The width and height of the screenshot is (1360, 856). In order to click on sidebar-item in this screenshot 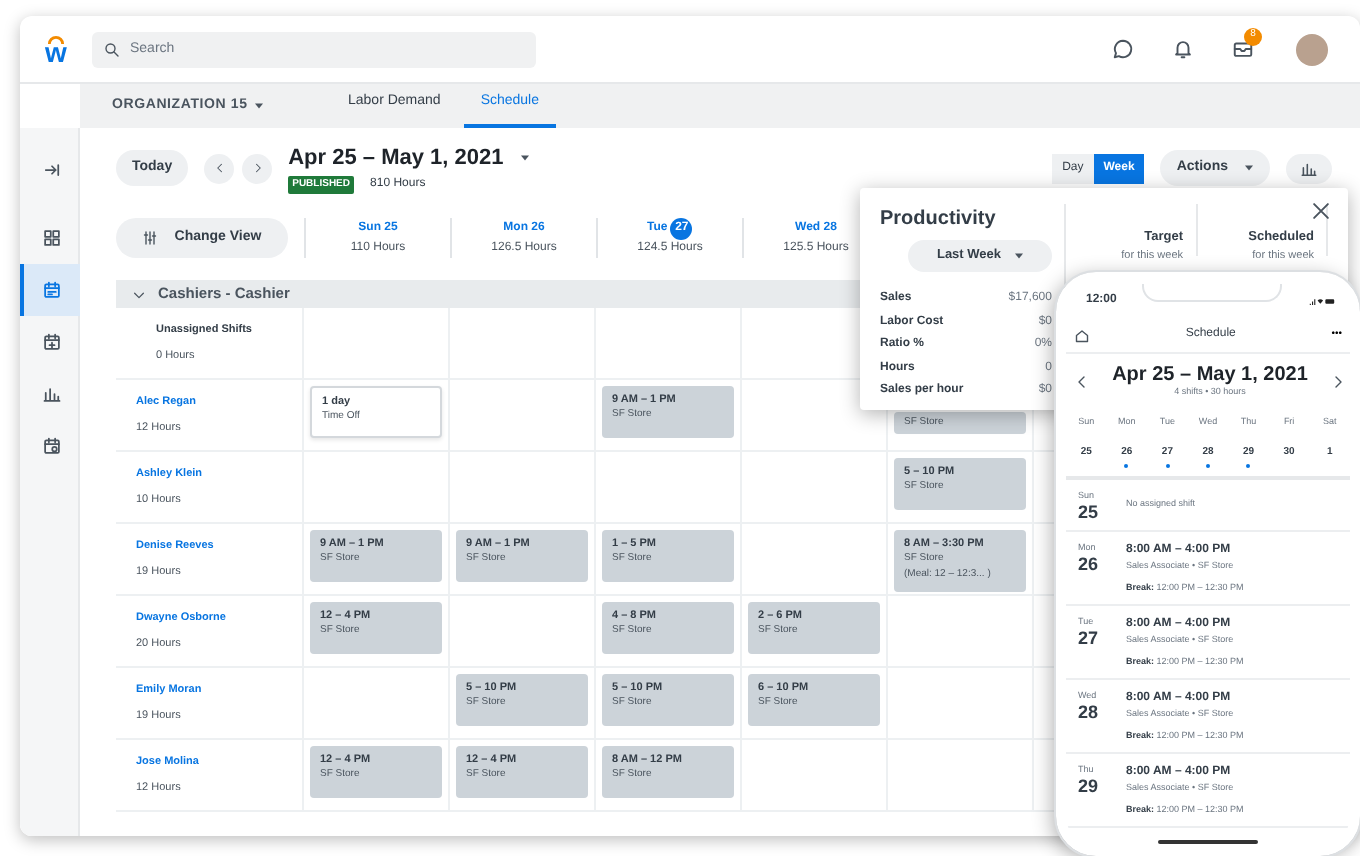, I will do `click(50, 290)`.